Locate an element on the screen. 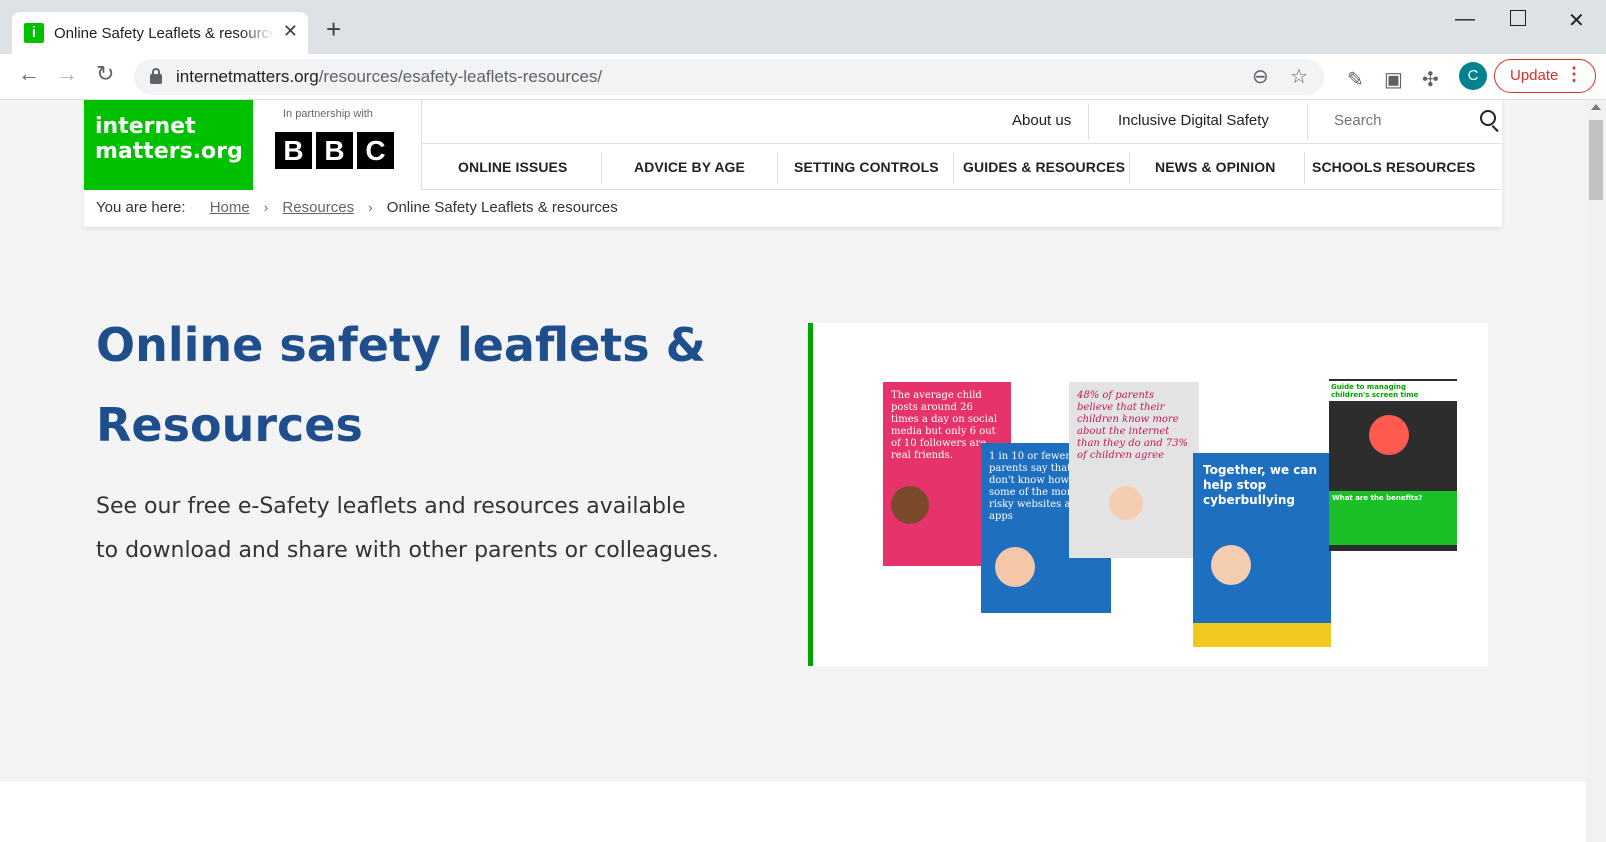 Image resolution: width=1606 pixels, height=842 pixels. tab-title: Online Safety Leaflets & resources is located at coordinates (164, 33).